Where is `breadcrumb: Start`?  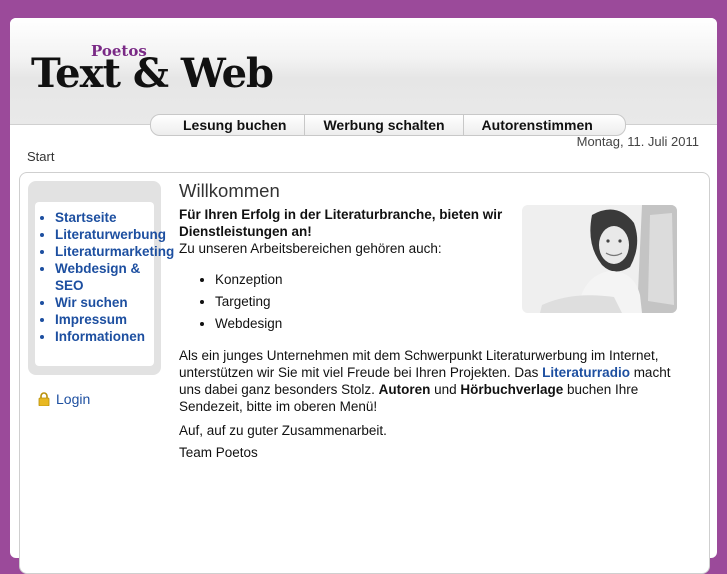
breadcrumb: Start is located at coordinates (41, 156).